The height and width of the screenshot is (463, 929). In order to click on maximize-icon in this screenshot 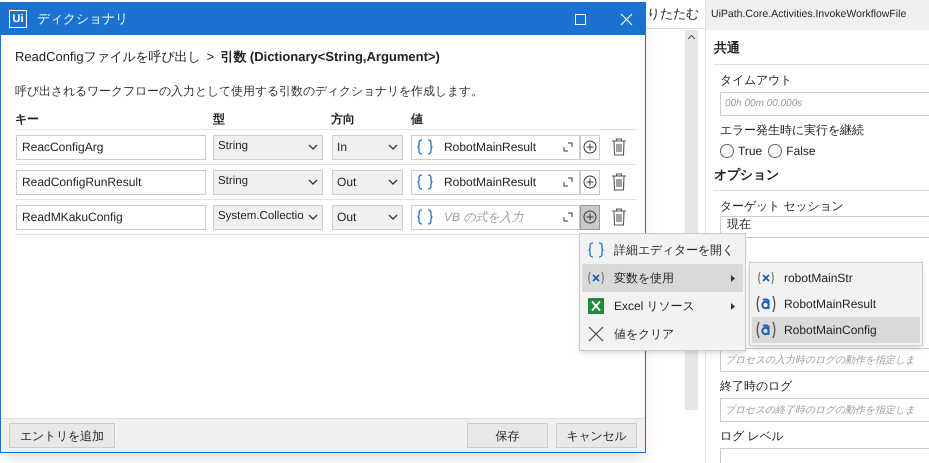, I will do `click(580, 19)`.